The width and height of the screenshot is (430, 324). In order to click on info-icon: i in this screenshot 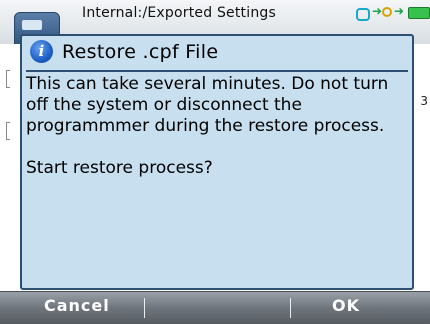, I will do `click(41, 51)`.